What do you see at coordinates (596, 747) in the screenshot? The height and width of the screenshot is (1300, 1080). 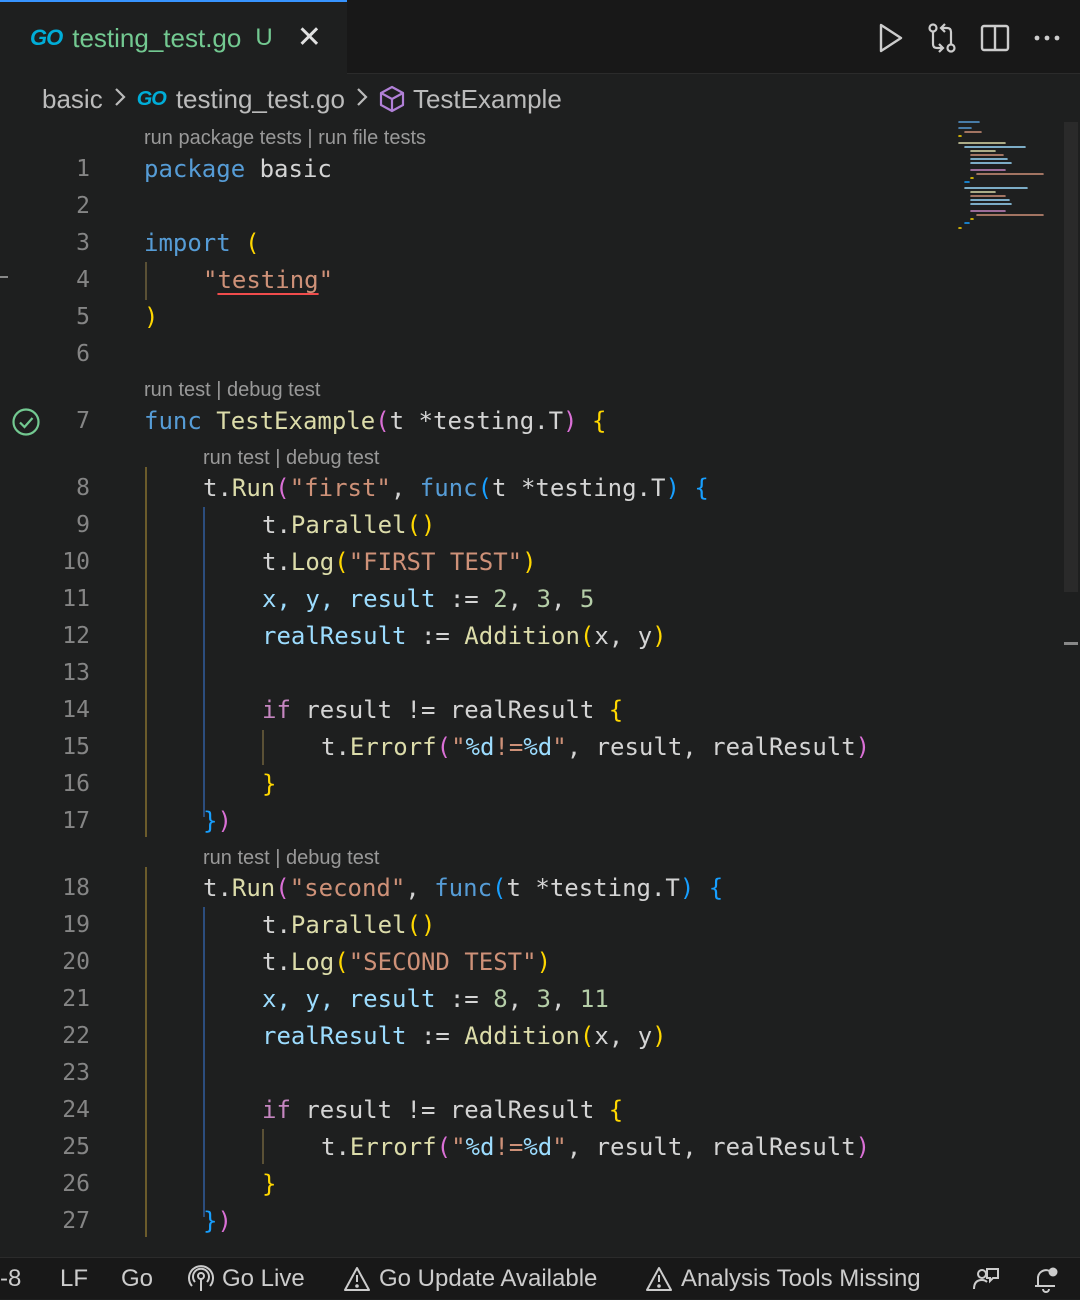 I see `line-content: t.Errorf("%d!=%d", result, realResult)` at bounding box center [596, 747].